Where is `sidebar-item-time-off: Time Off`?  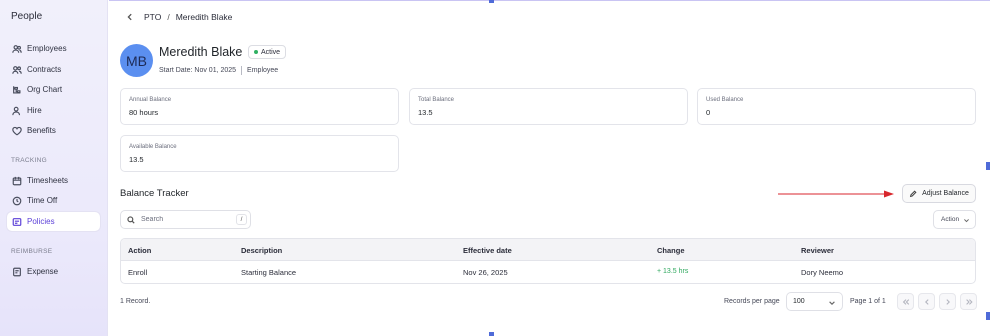 sidebar-item-time-off: Time Off is located at coordinates (53, 200).